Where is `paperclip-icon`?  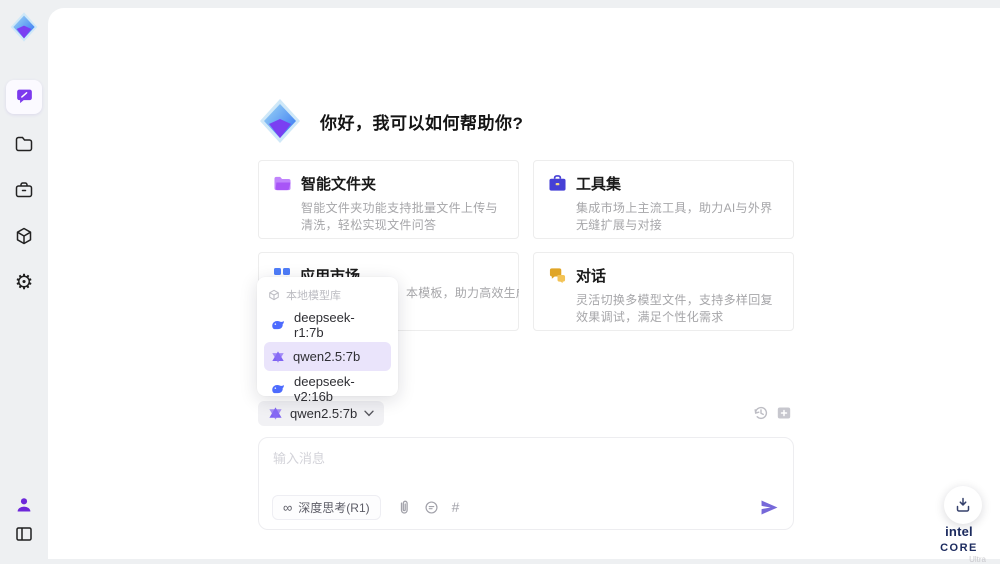 paperclip-icon is located at coordinates (404, 507).